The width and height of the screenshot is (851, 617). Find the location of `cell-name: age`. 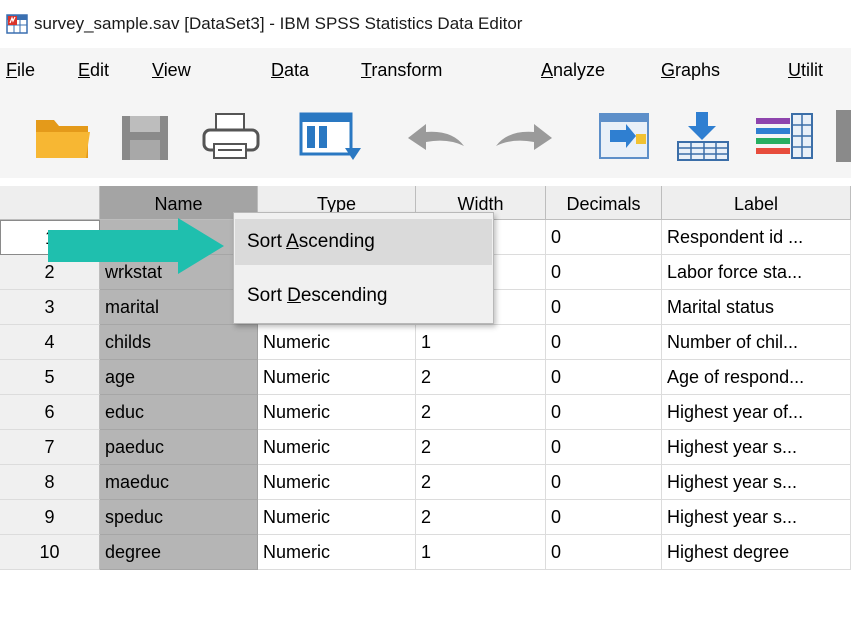

cell-name: age is located at coordinates (179, 377).